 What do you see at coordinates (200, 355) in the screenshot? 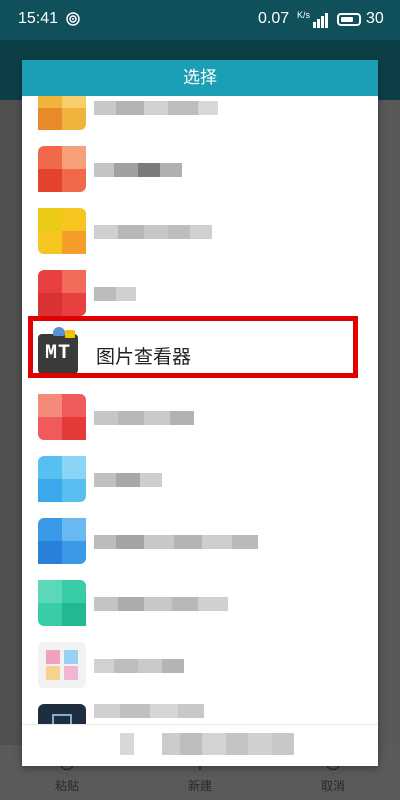
I see `app-list-item-image-viewer: MT 图片查看器` at bounding box center [200, 355].